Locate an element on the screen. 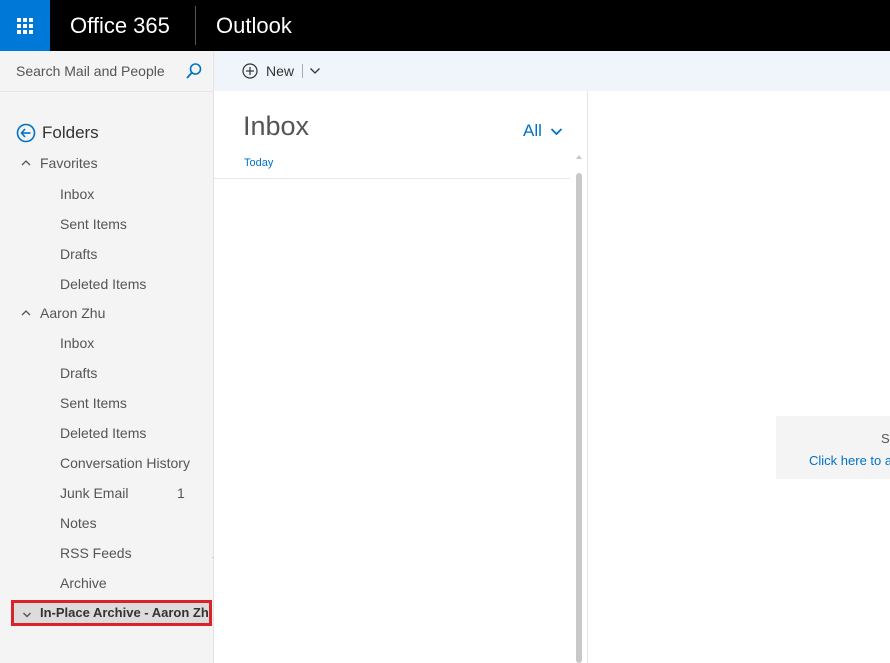  search-icon is located at coordinates (194, 71).